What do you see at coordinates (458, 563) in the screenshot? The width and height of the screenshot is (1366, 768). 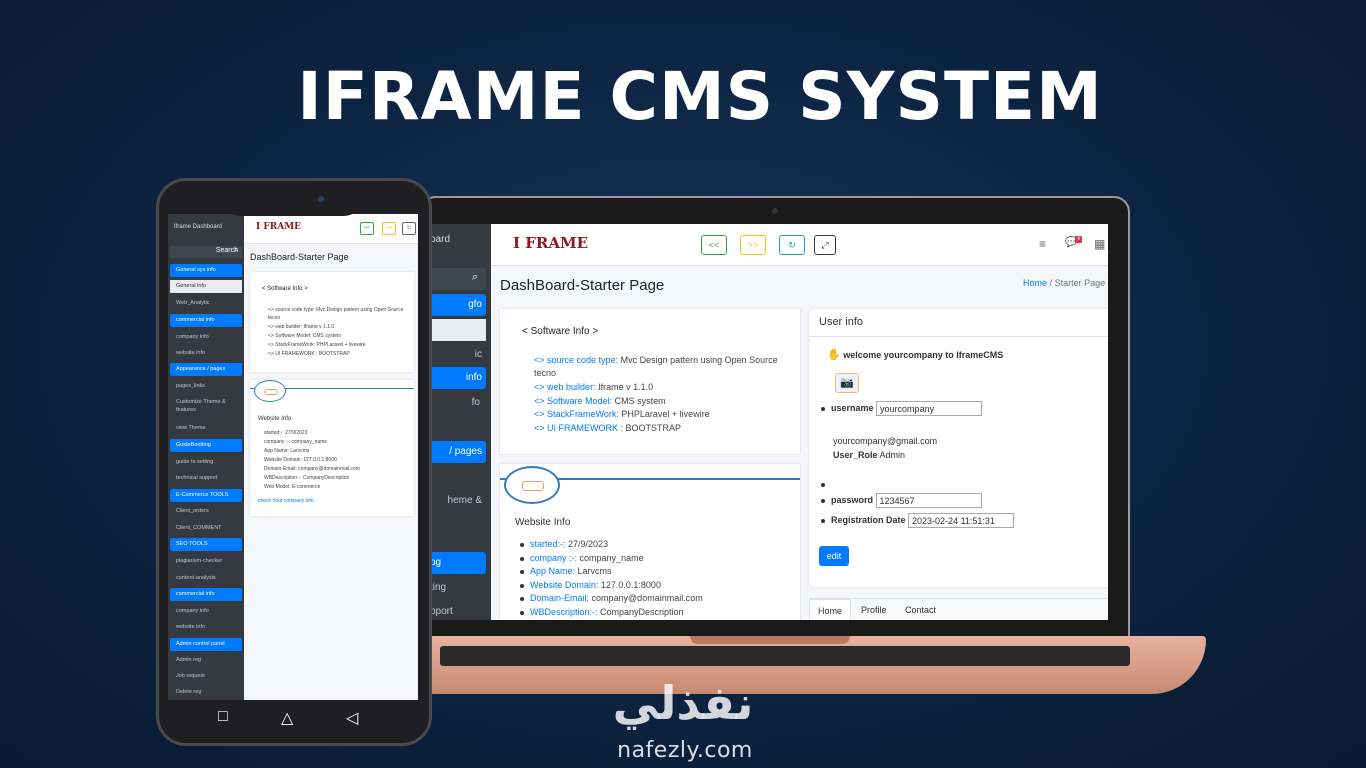 I see `sidebar-item-guide: pg` at bounding box center [458, 563].